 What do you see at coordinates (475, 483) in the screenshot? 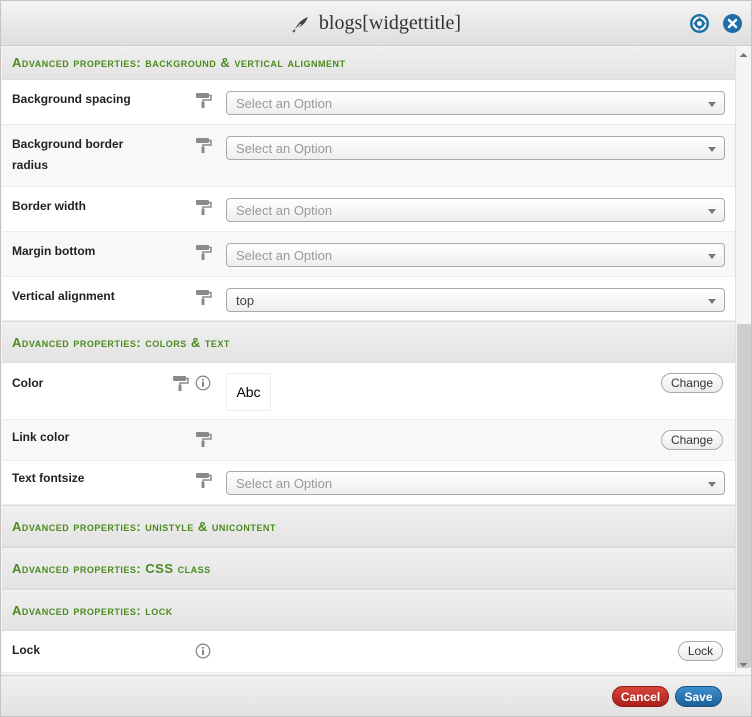
I see `text-fontsize-select: Select an Option` at bounding box center [475, 483].